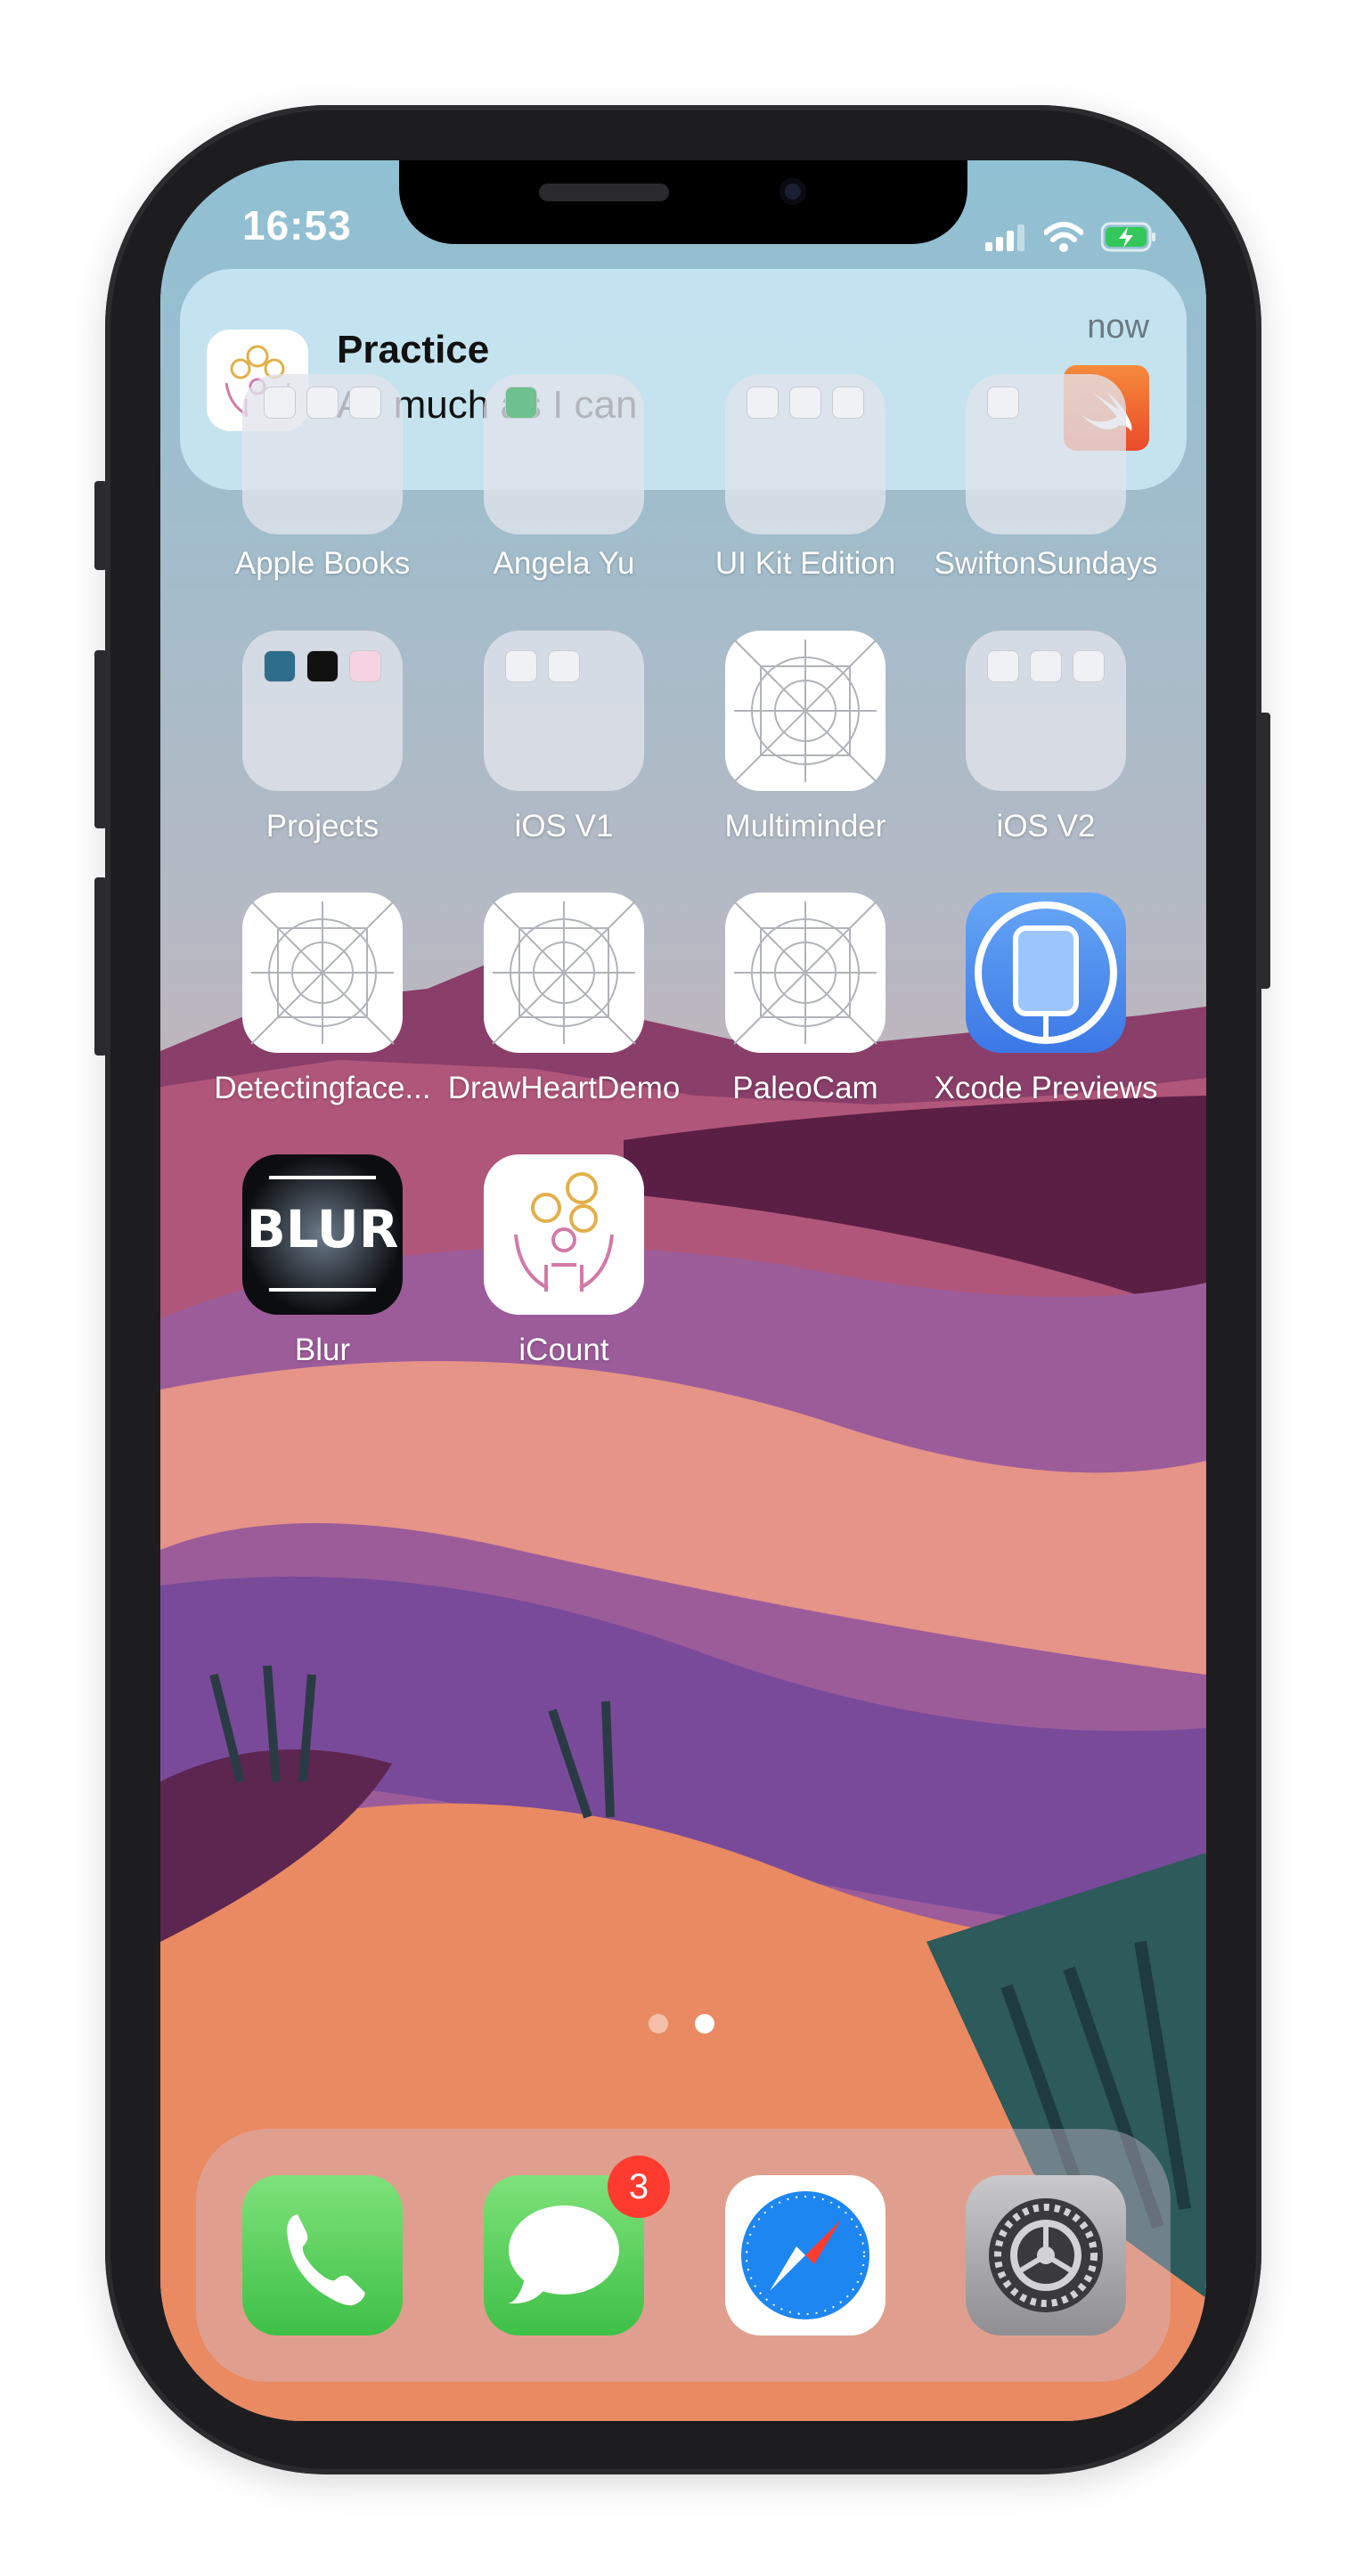  Describe the element at coordinates (322, 711) in the screenshot. I see `folder-projects` at that location.